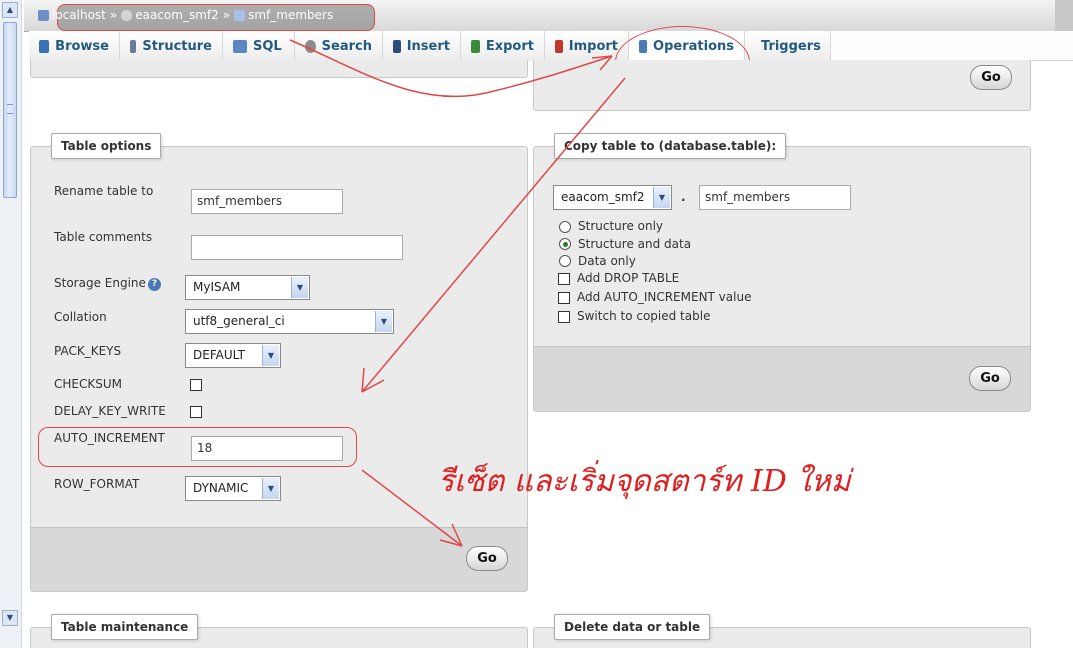  What do you see at coordinates (127, 15) in the screenshot?
I see `database-icon` at bounding box center [127, 15].